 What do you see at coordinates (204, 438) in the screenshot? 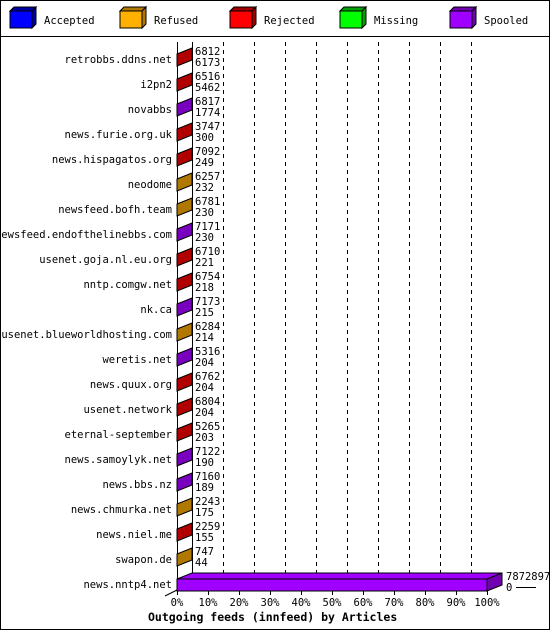
I see `bar-value-bottom: 203` at bounding box center [204, 438].